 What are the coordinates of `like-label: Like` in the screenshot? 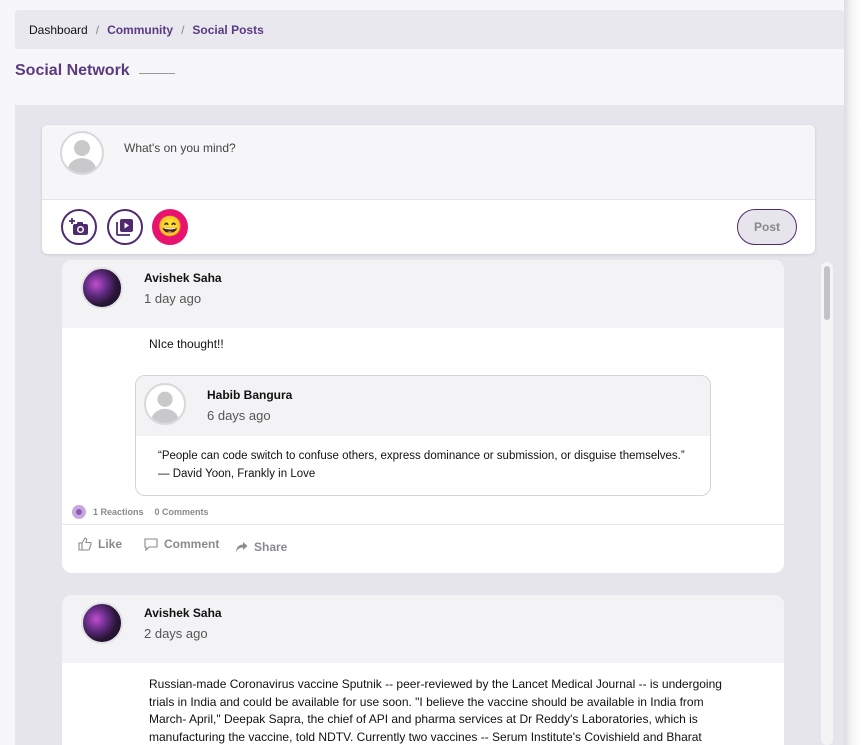 It's located at (110, 544).